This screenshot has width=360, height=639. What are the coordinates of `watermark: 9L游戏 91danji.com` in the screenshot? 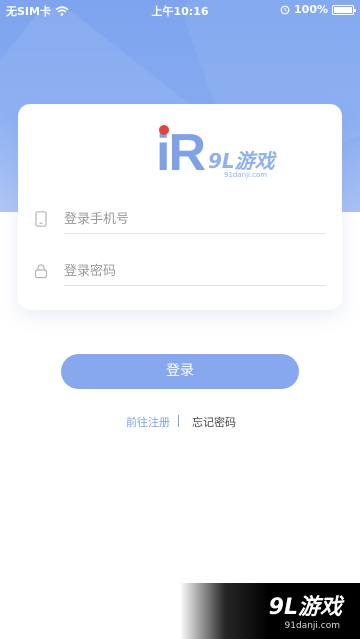 It's located at (270, 611).